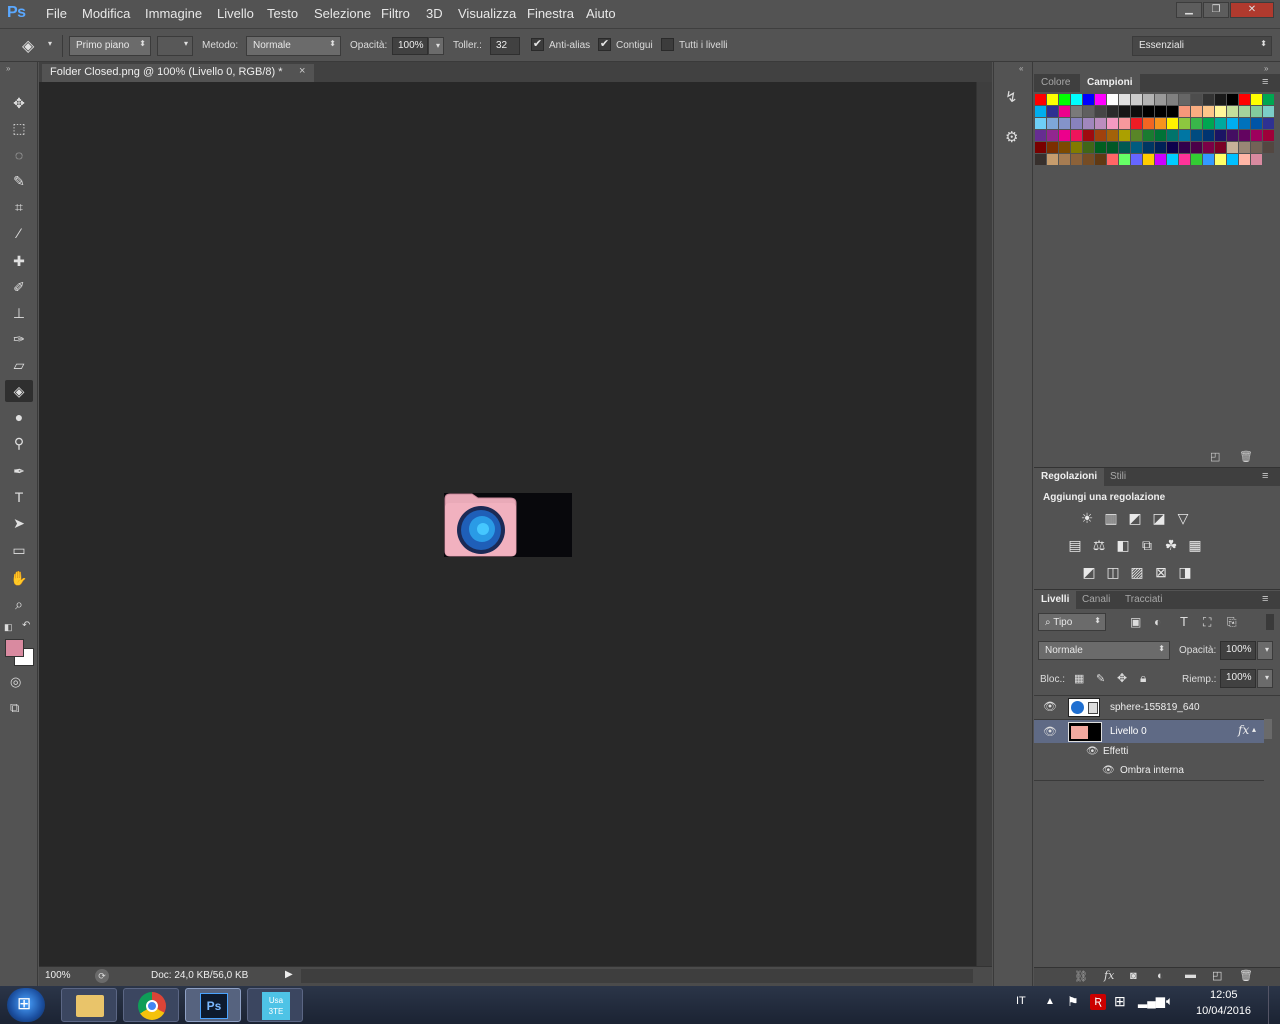 This screenshot has width=1280, height=1024. Describe the element at coordinates (14, 708) in the screenshot. I see `screen-mode-icon: ⧉` at that location.